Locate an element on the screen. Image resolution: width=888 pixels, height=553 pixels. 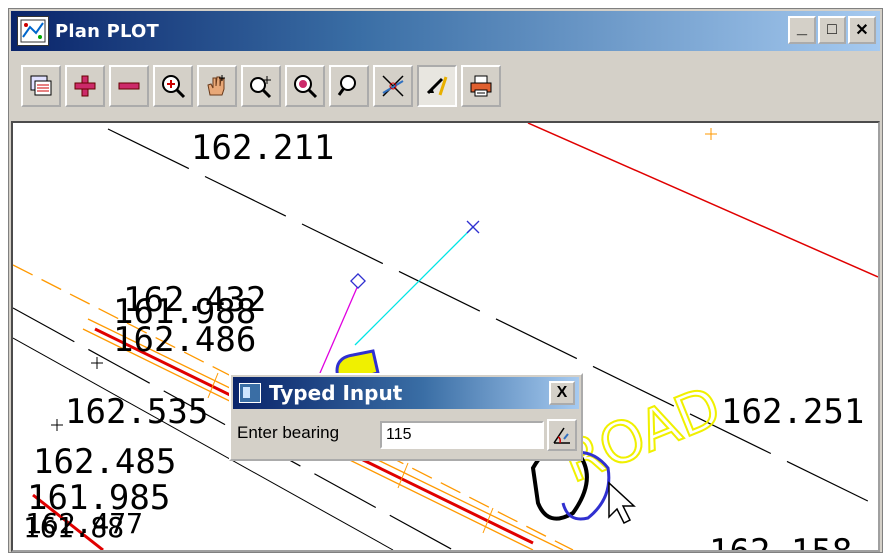
pan-hand-icon is located at coordinates (216, 85).